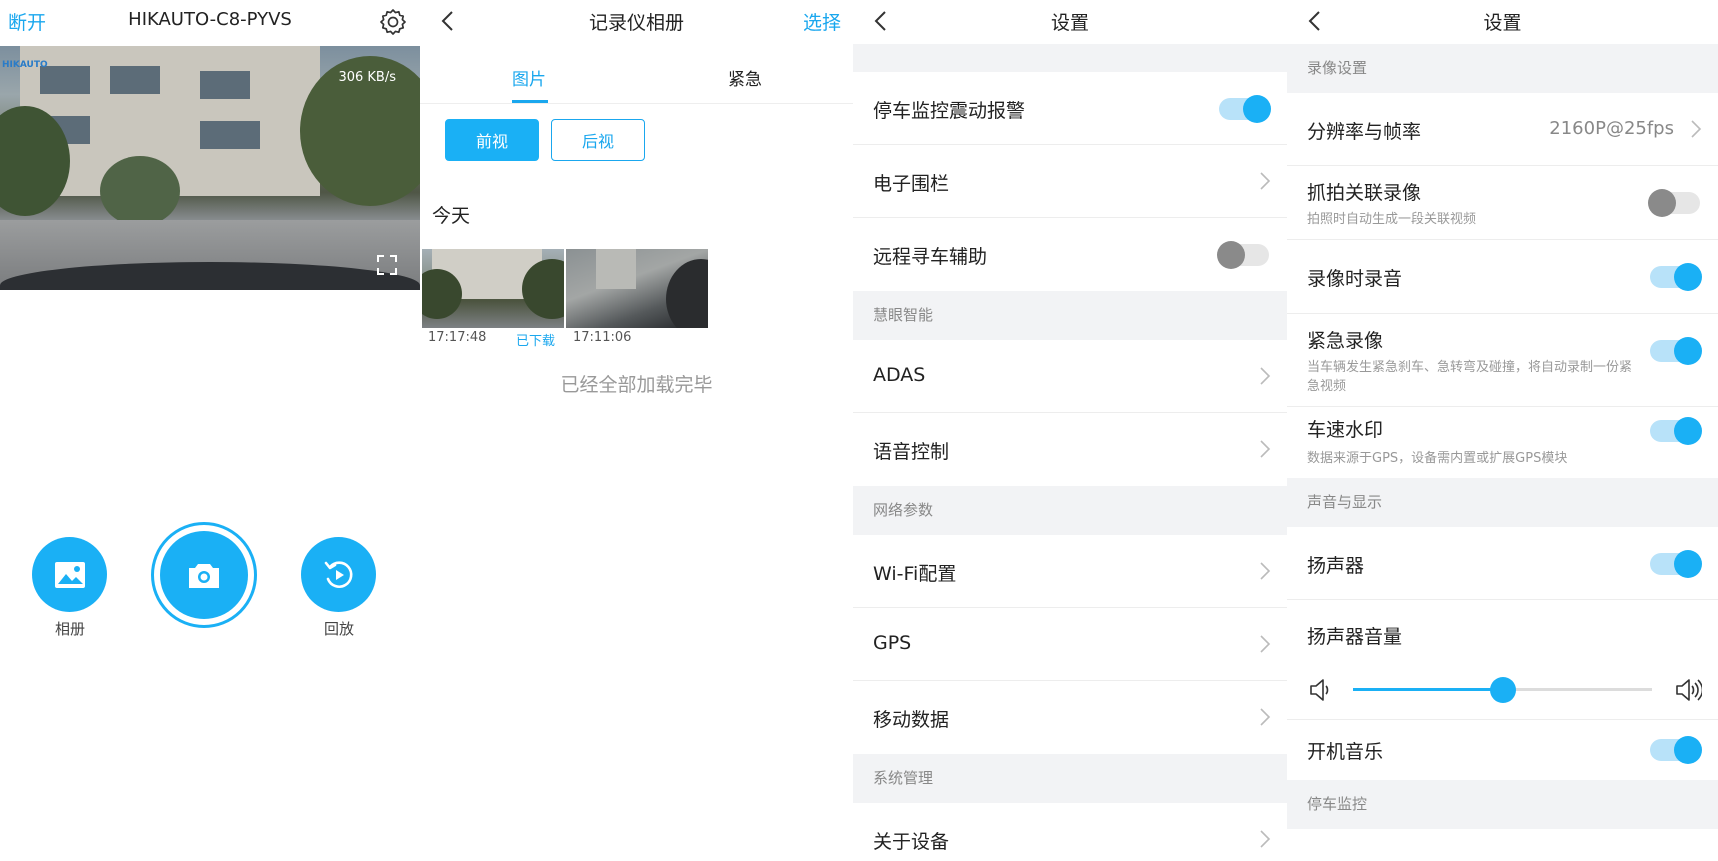 This screenshot has width=1718, height=861. What do you see at coordinates (636, 78) in the screenshot?
I see `album-tabs: 图片 紧急` at bounding box center [636, 78].